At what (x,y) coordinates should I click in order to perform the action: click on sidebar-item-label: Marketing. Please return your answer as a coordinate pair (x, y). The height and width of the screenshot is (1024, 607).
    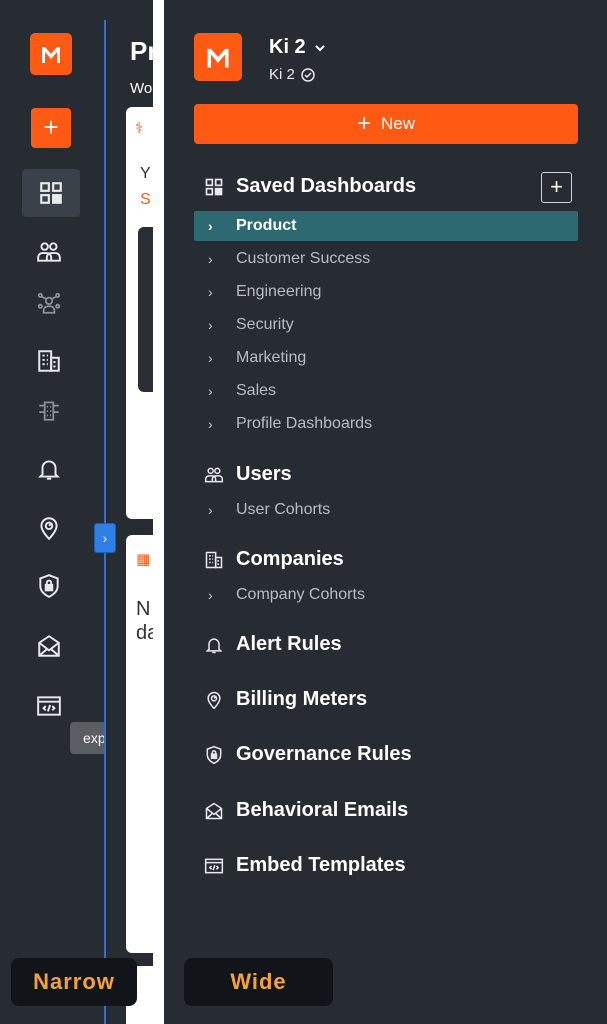
    Looking at the image, I should click on (271, 357).